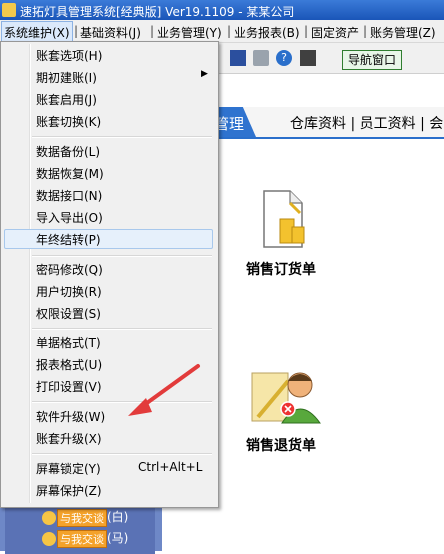 The image size is (444, 554). What do you see at coordinates (108, 438) in the screenshot?
I see `menu-item-account-upgrade: 账套升级(X)` at bounding box center [108, 438].